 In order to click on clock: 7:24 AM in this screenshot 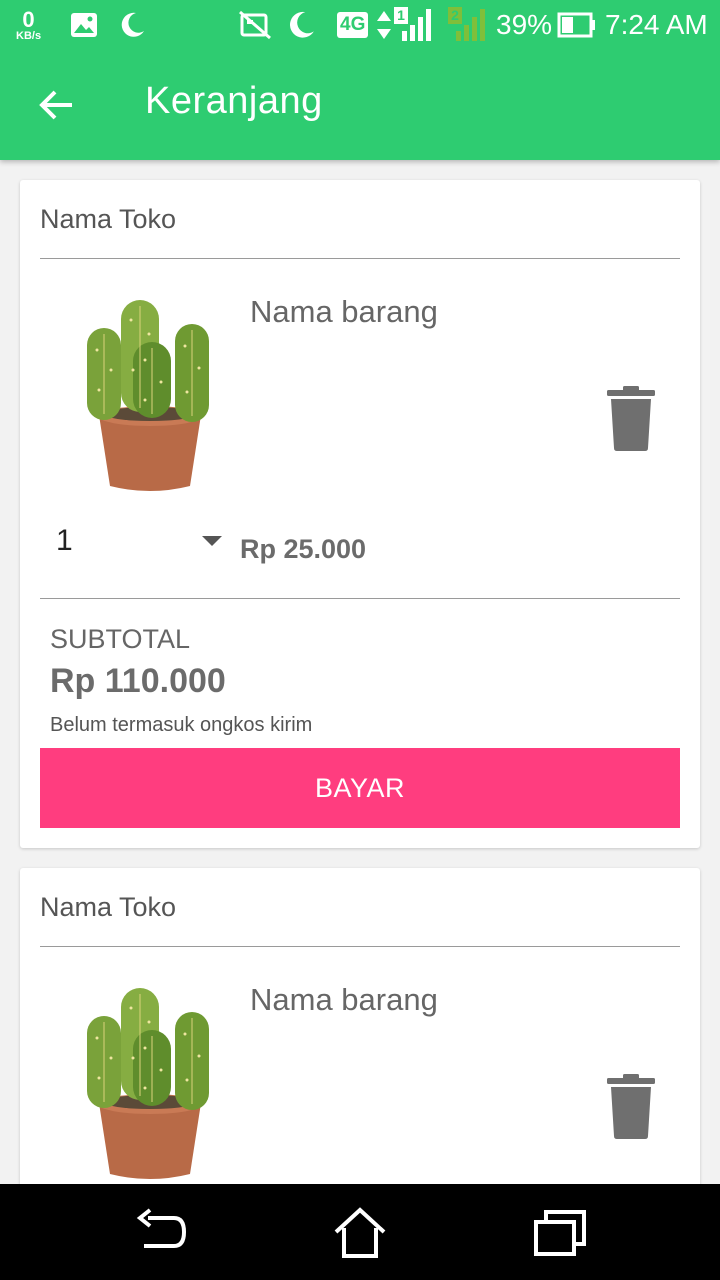, I will do `click(656, 24)`.